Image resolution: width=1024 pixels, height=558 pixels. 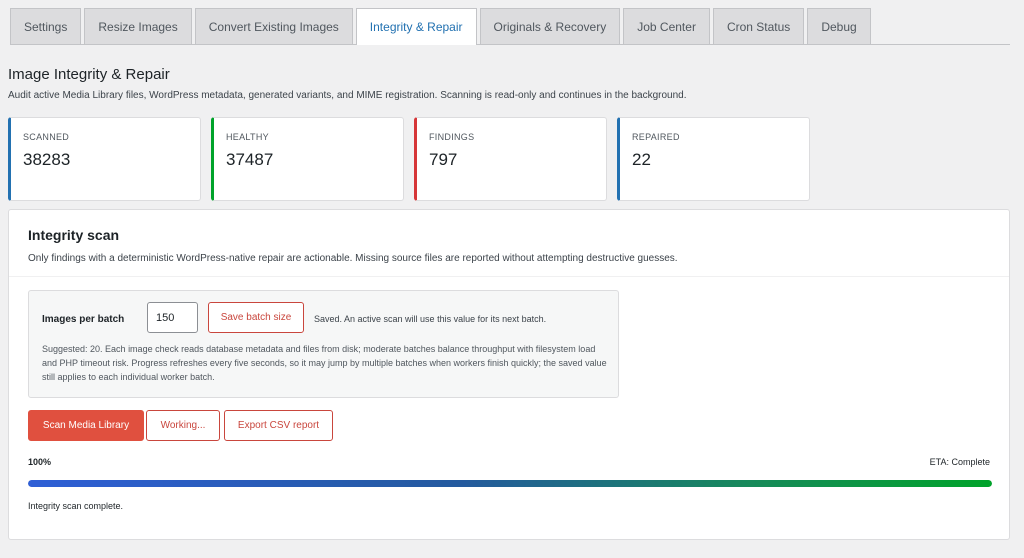 I want to click on stat-label: HEALTHY, so click(x=247, y=137).